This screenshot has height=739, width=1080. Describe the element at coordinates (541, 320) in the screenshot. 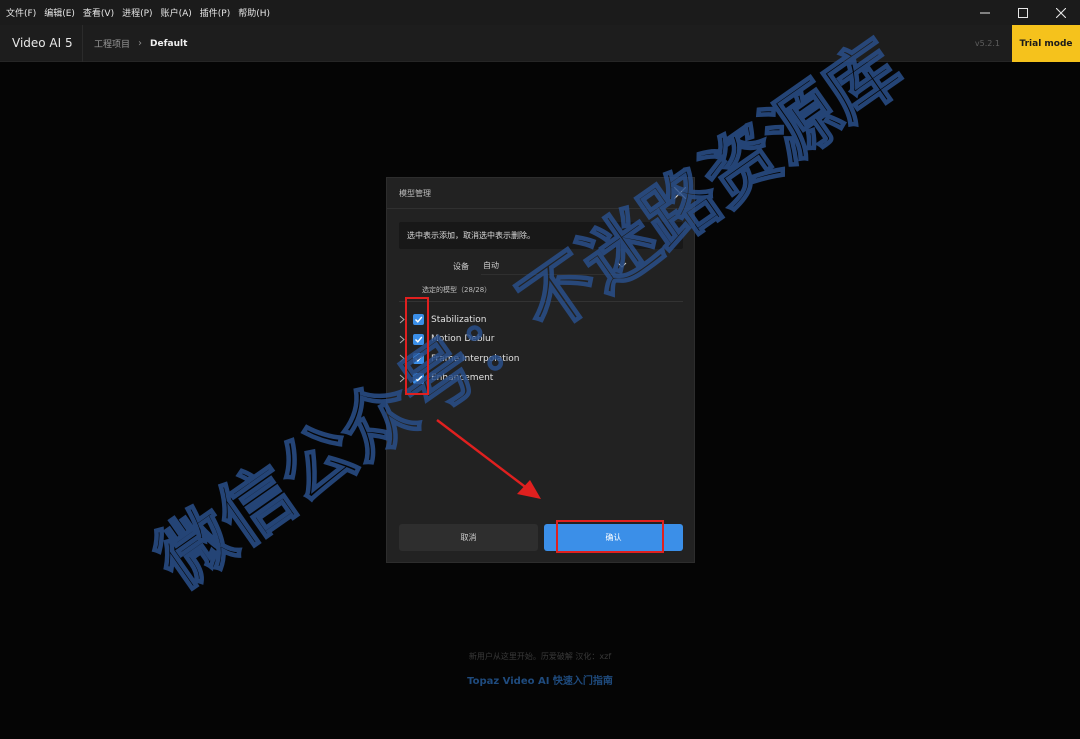

I see `model-row-stabilization: Stabilization` at that location.